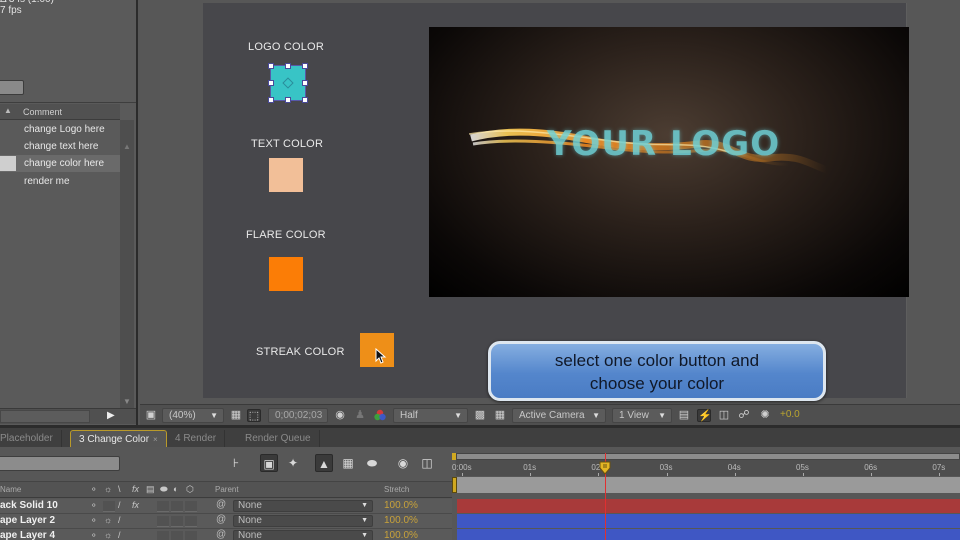  I want to click on project-item: change text here, so click(60, 146).